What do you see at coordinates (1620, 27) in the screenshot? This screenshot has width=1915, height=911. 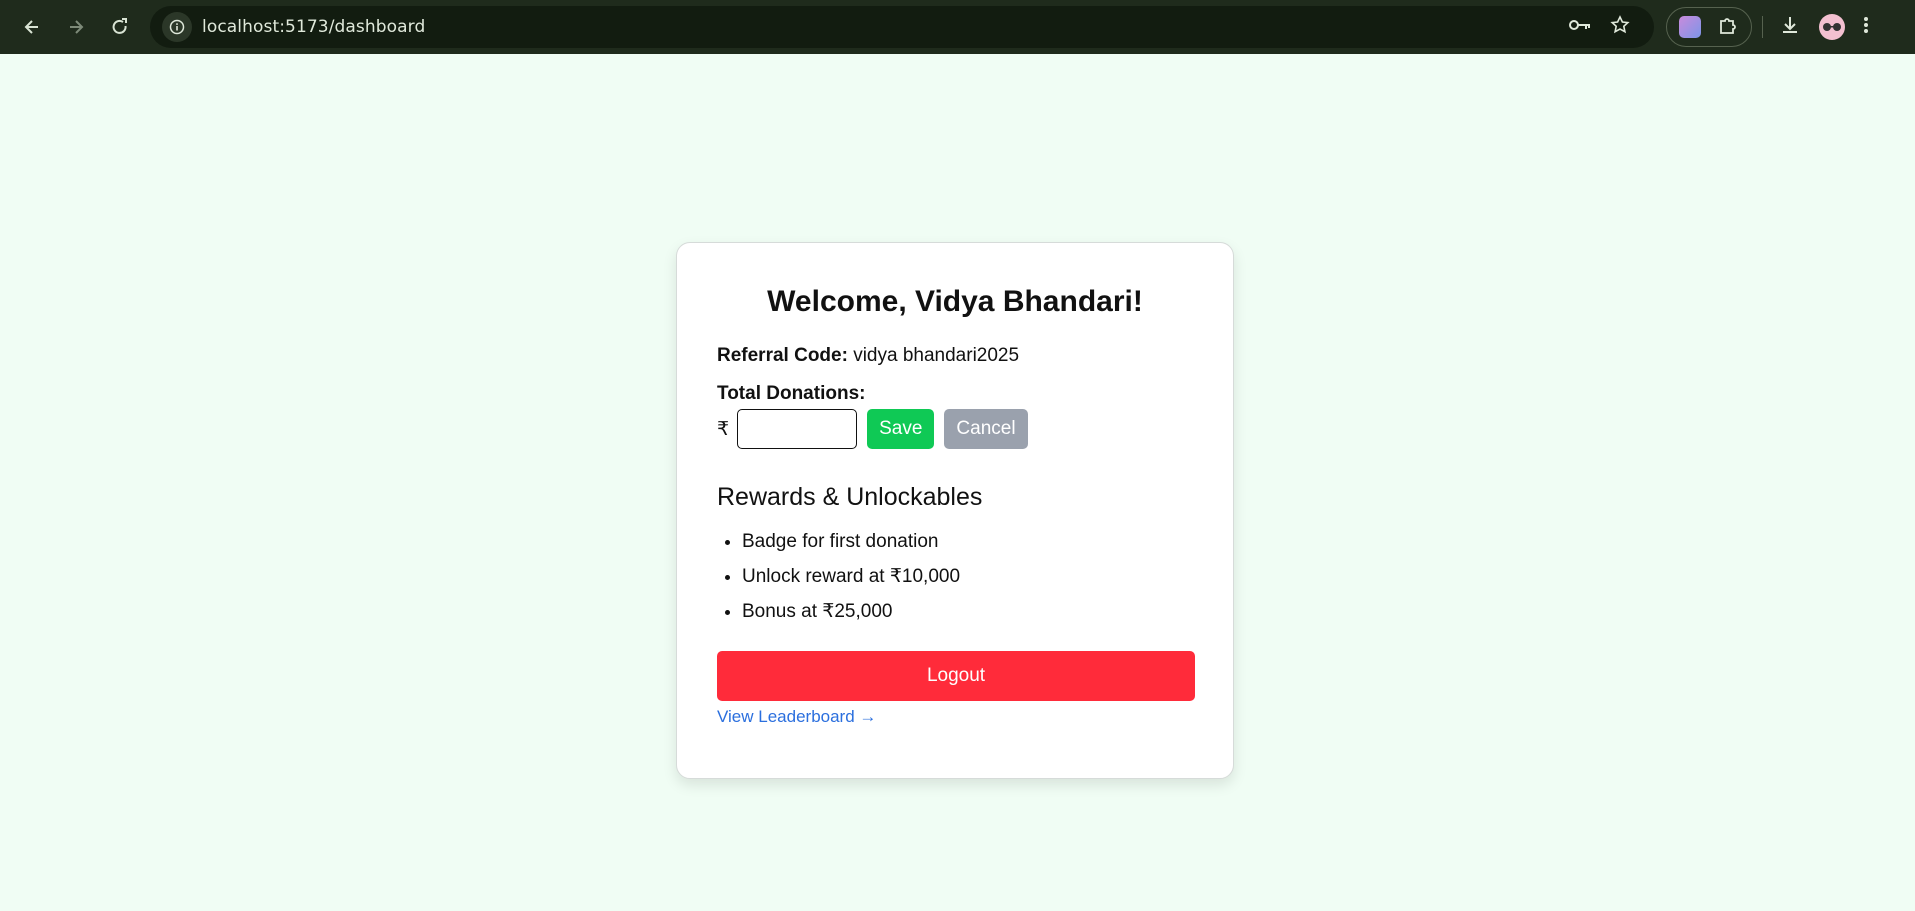 I see `bookmark-star-icon` at bounding box center [1620, 27].